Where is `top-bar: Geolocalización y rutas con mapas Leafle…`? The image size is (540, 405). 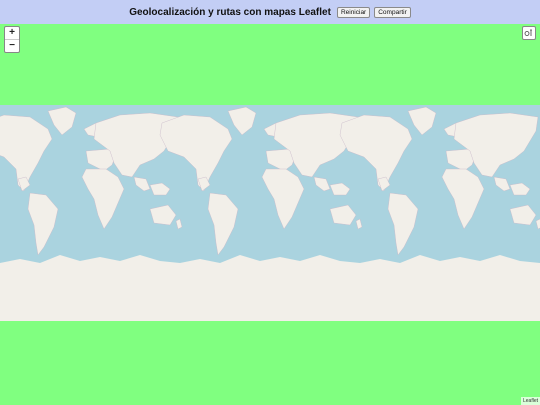
top-bar: Geolocalización y rutas con mapas Leafle… is located at coordinates (270, 12).